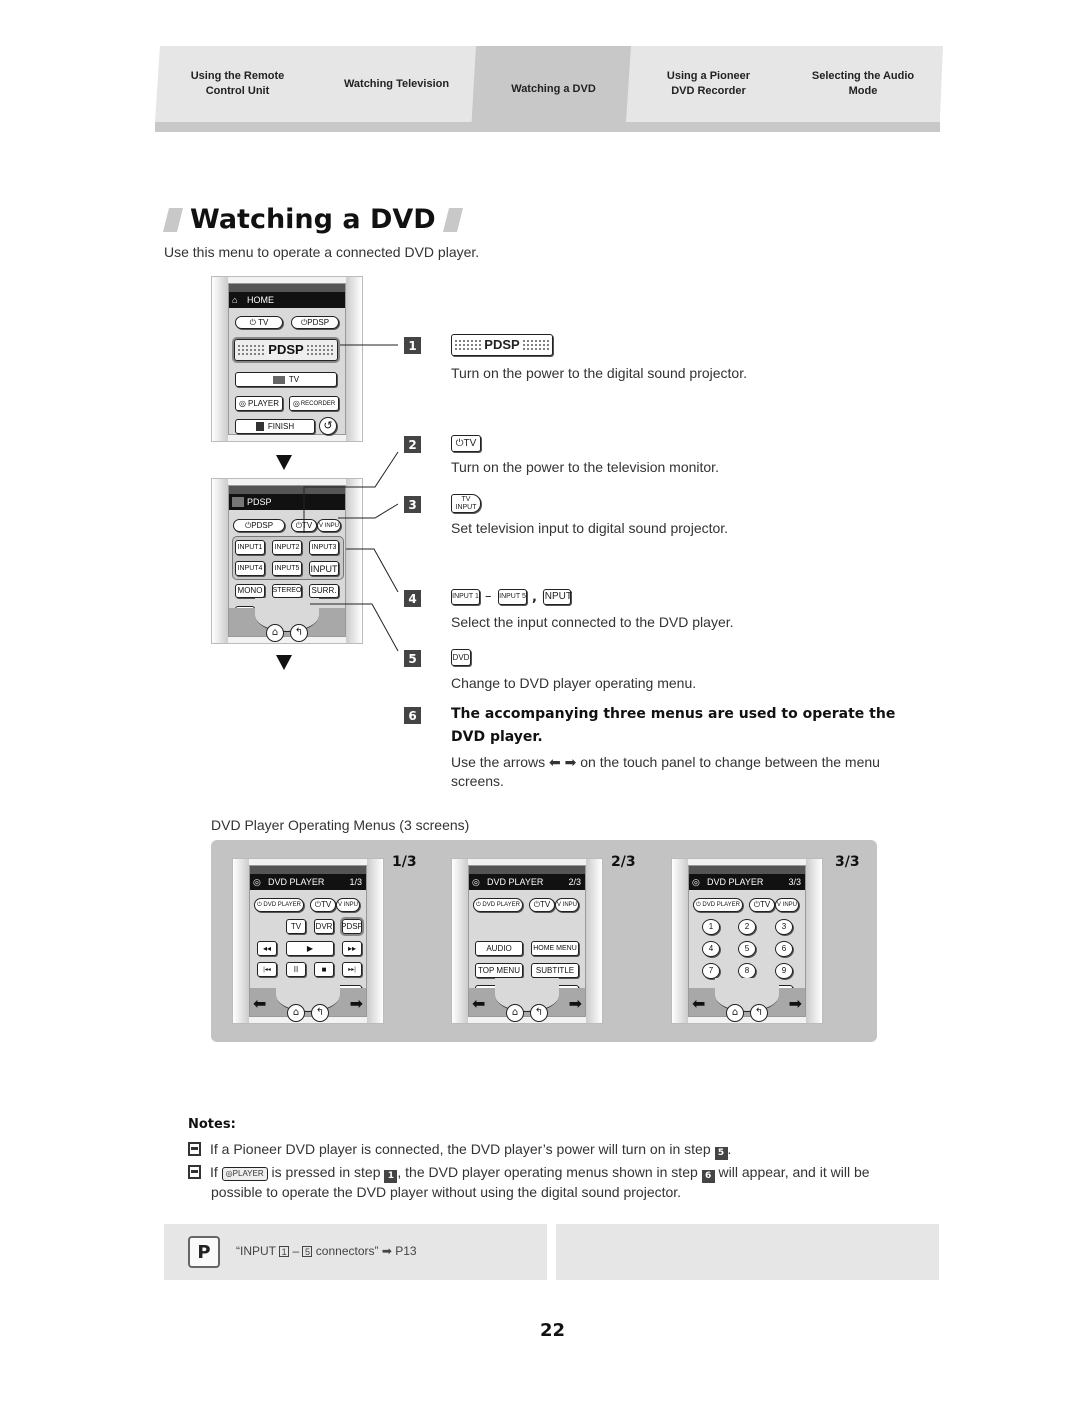 This screenshot has height=1407, width=1080. Describe the element at coordinates (314, 403) in the screenshot. I see `recorder-button: ◎ RECORDER` at that location.